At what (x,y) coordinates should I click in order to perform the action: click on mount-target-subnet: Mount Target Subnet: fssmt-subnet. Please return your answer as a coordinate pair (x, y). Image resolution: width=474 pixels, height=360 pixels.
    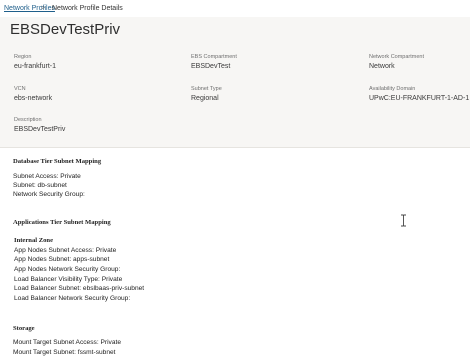
    Looking at the image, I should click on (64, 352).